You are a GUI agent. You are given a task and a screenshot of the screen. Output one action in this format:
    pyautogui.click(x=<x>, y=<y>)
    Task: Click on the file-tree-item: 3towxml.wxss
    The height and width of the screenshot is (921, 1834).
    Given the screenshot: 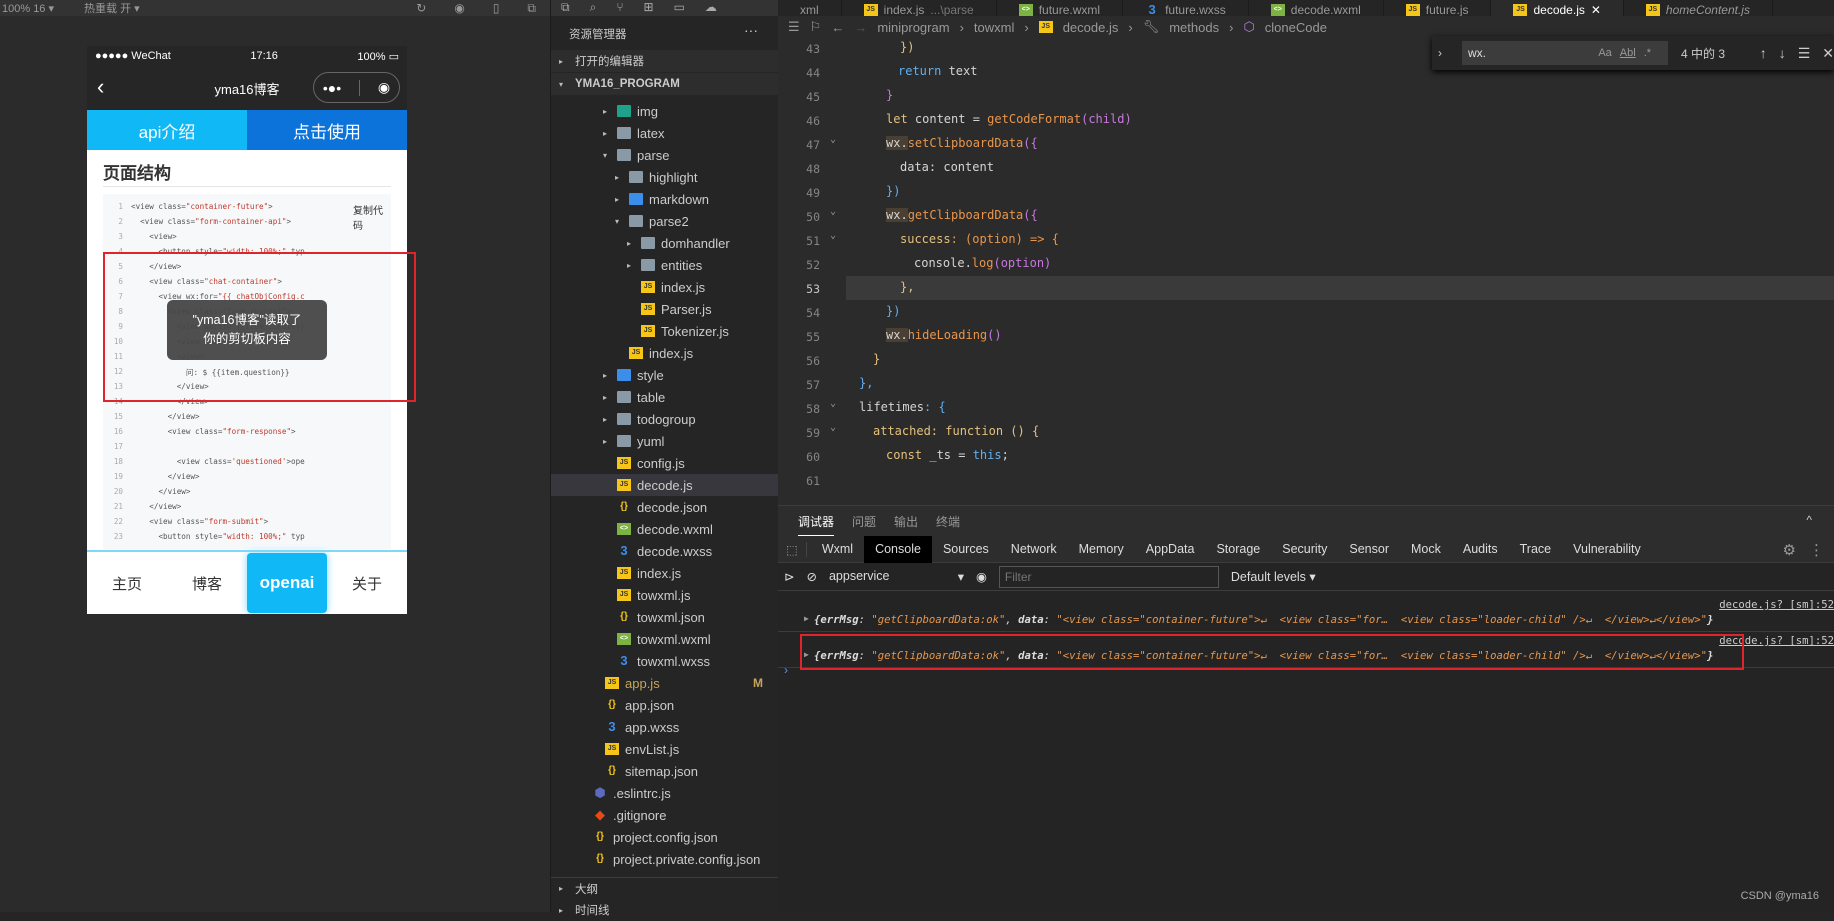 What is the action you would take?
    pyautogui.click(x=665, y=661)
    